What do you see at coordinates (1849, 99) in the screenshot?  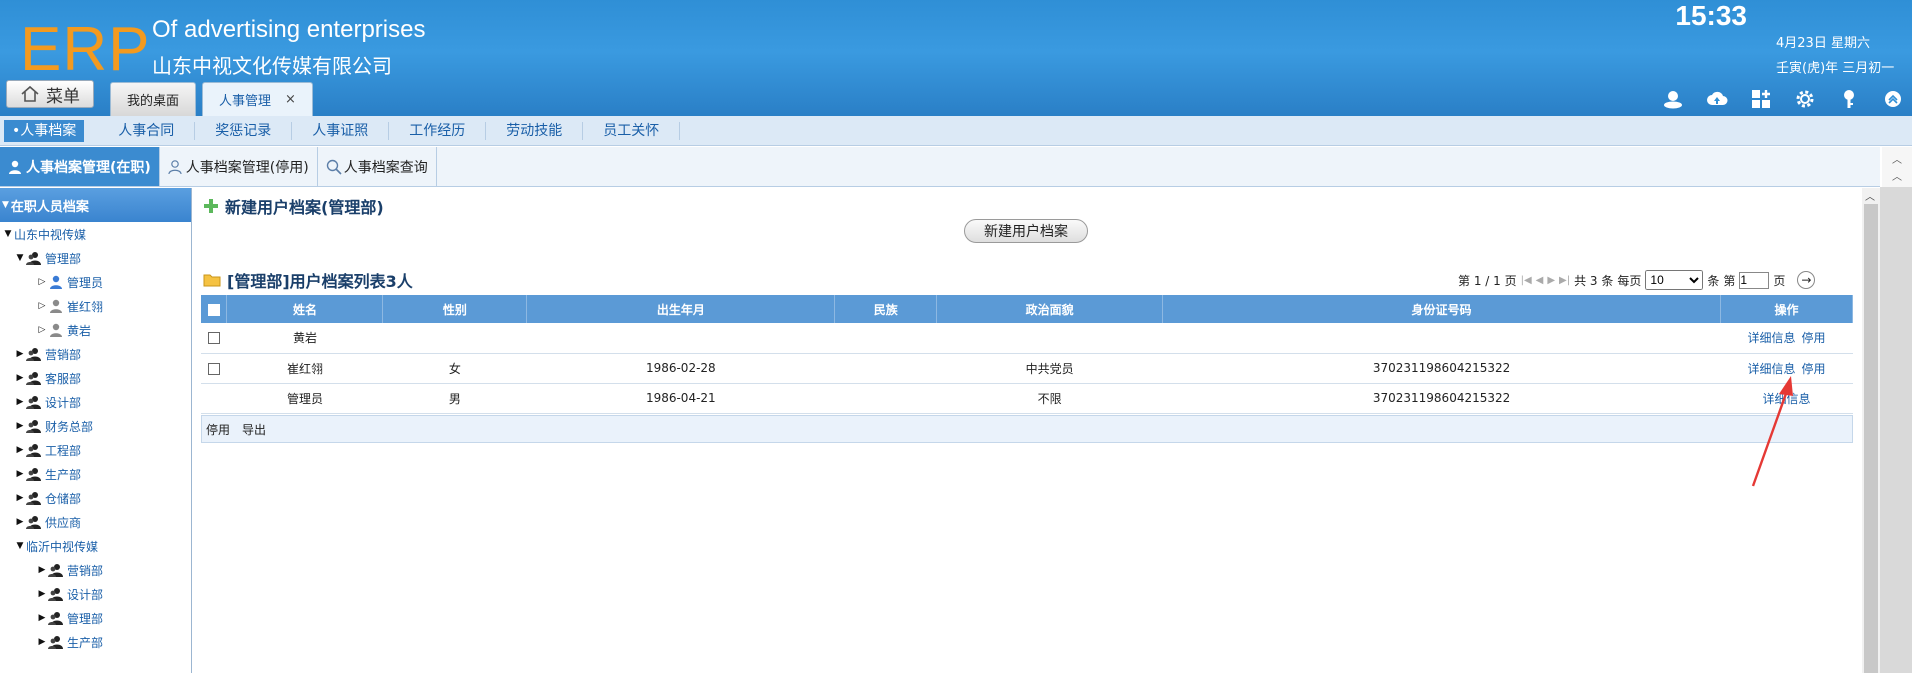 I see `key-icon` at bounding box center [1849, 99].